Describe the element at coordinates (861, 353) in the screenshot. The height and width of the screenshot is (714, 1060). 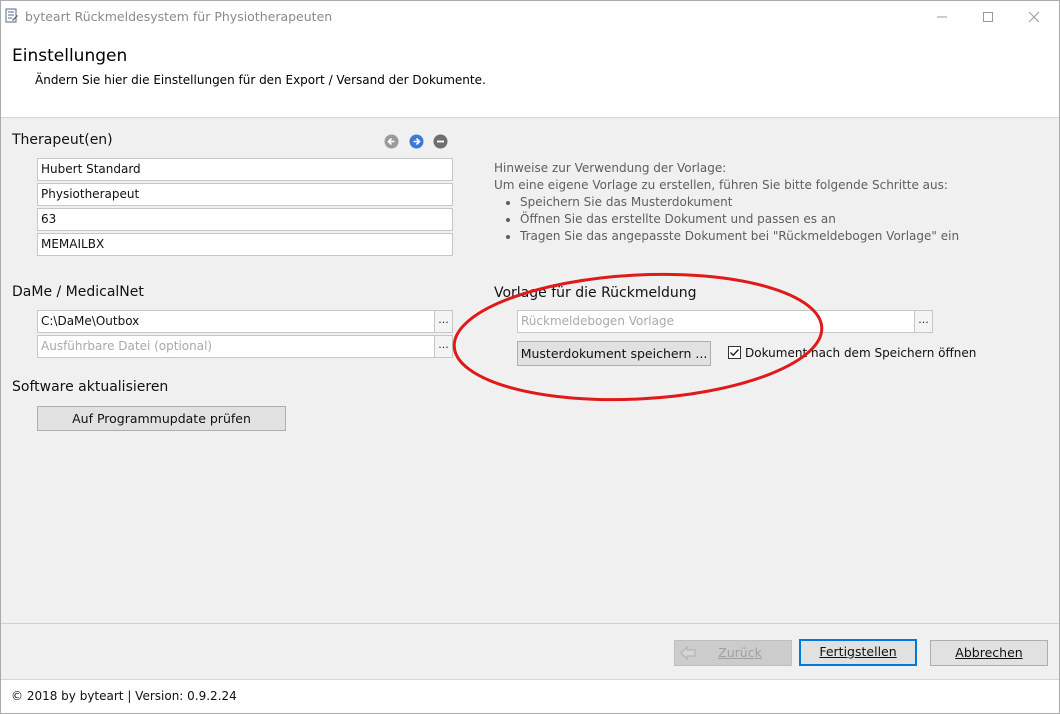
I see `open-after-save-label: Dokument nach dem Speichern öffnen` at that location.